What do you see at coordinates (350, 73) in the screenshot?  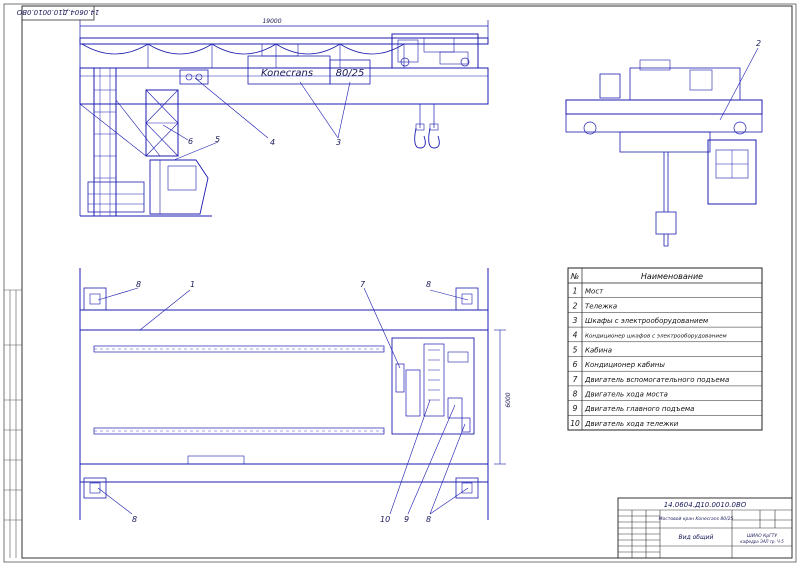 I see `capacity-label: 80/25` at bounding box center [350, 73].